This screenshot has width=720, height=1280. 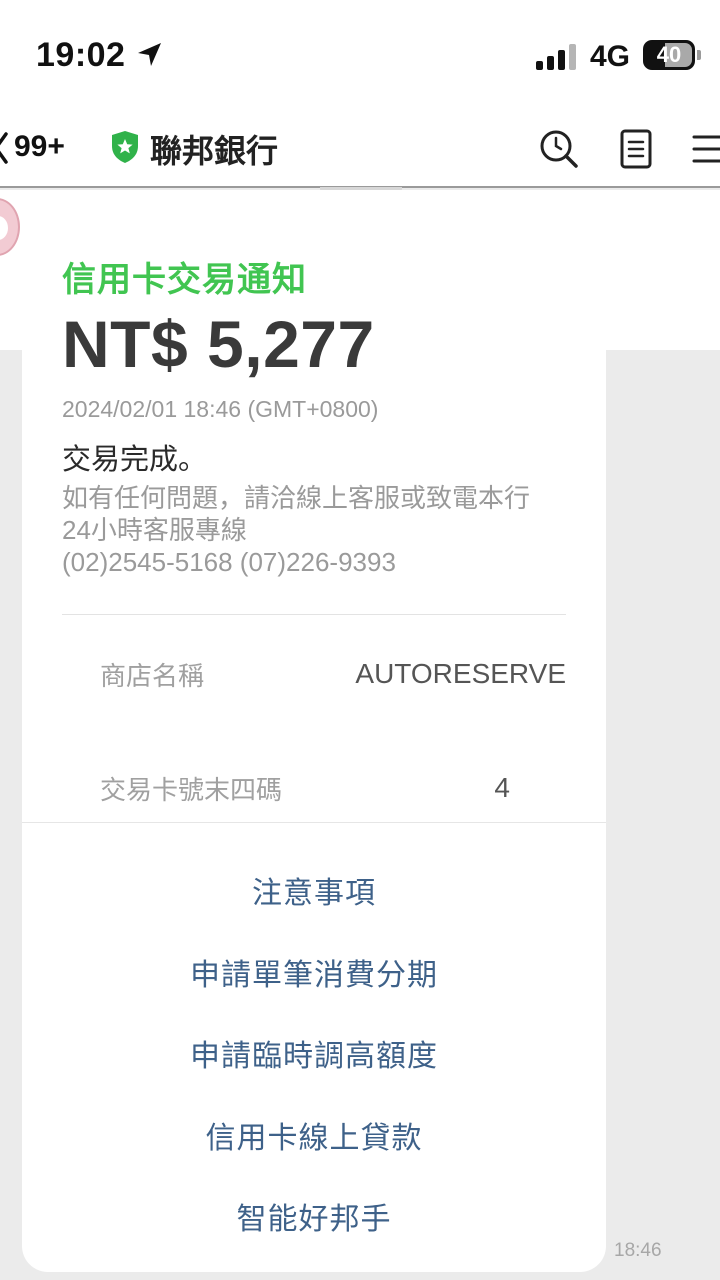 I want to click on transaction-amount: NT$ 5,277, so click(x=218, y=344).